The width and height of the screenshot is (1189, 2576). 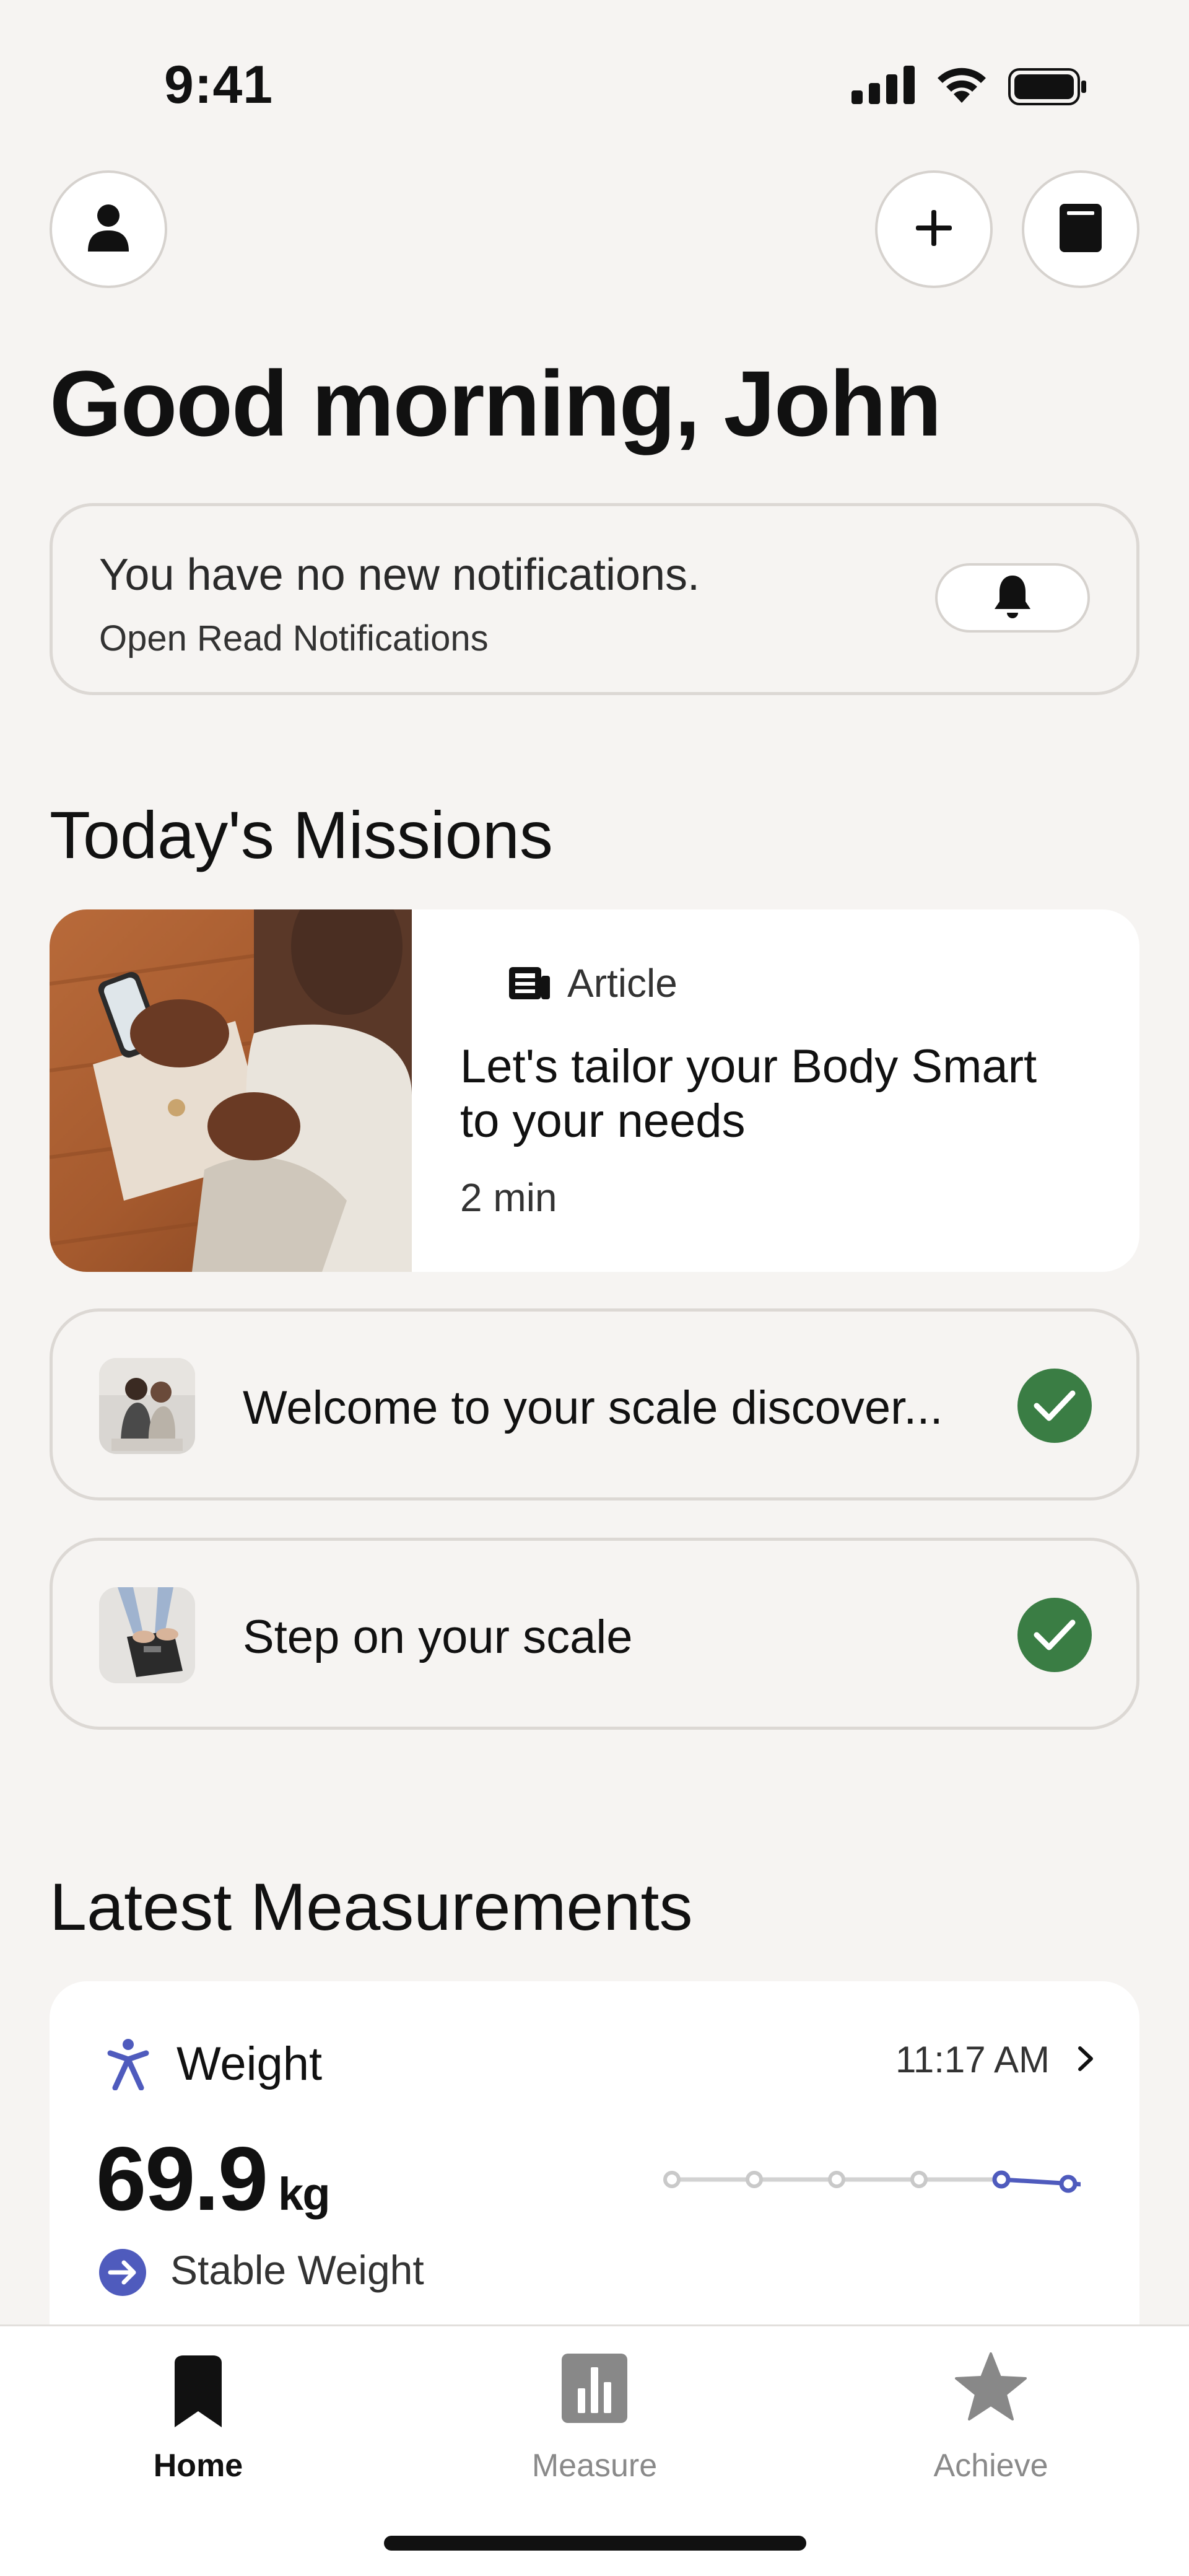 What do you see at coordinates (249, 2064) in the screenshot?
I see `weight-label: Weight` at bounding box center [249, 2064].